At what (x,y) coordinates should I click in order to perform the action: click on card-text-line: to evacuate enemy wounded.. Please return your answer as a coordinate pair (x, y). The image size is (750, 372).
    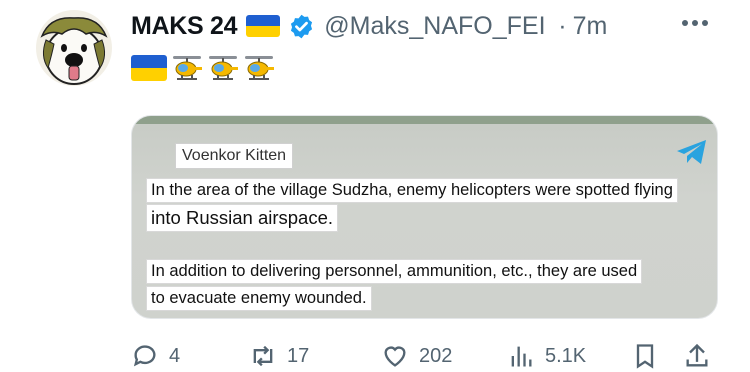
    Looking at the image, I should click on (259, 298).